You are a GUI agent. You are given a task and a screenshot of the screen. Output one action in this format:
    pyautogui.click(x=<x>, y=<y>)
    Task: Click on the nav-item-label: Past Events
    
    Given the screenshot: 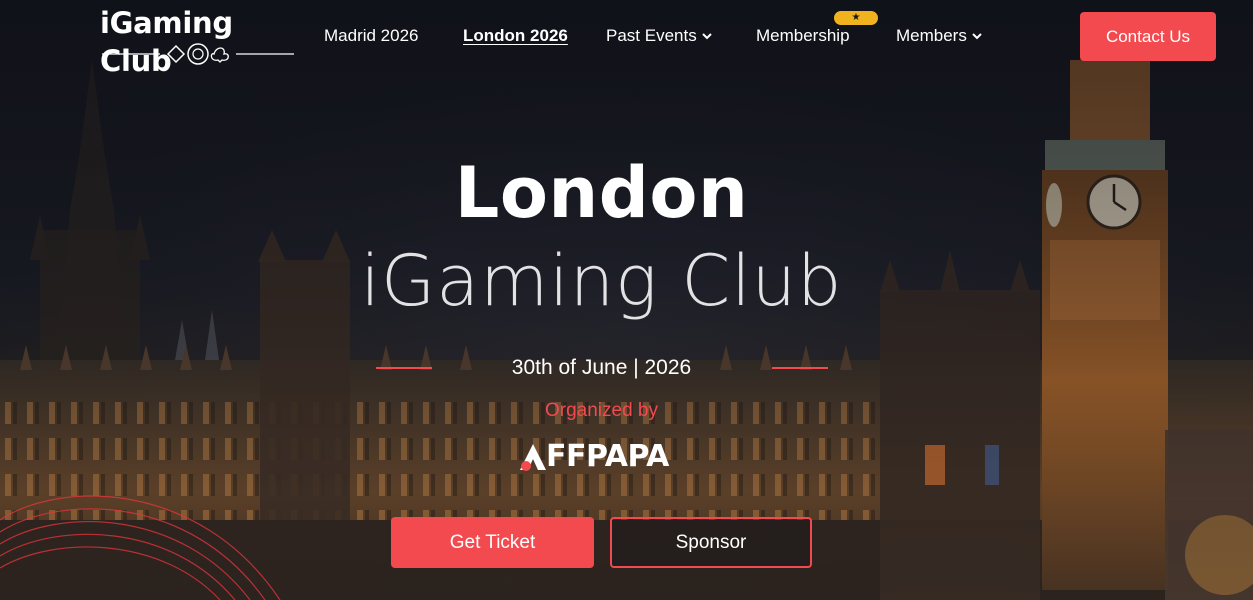 What is the action you would take?
    pyautogui.click(x=651, y=35)
    